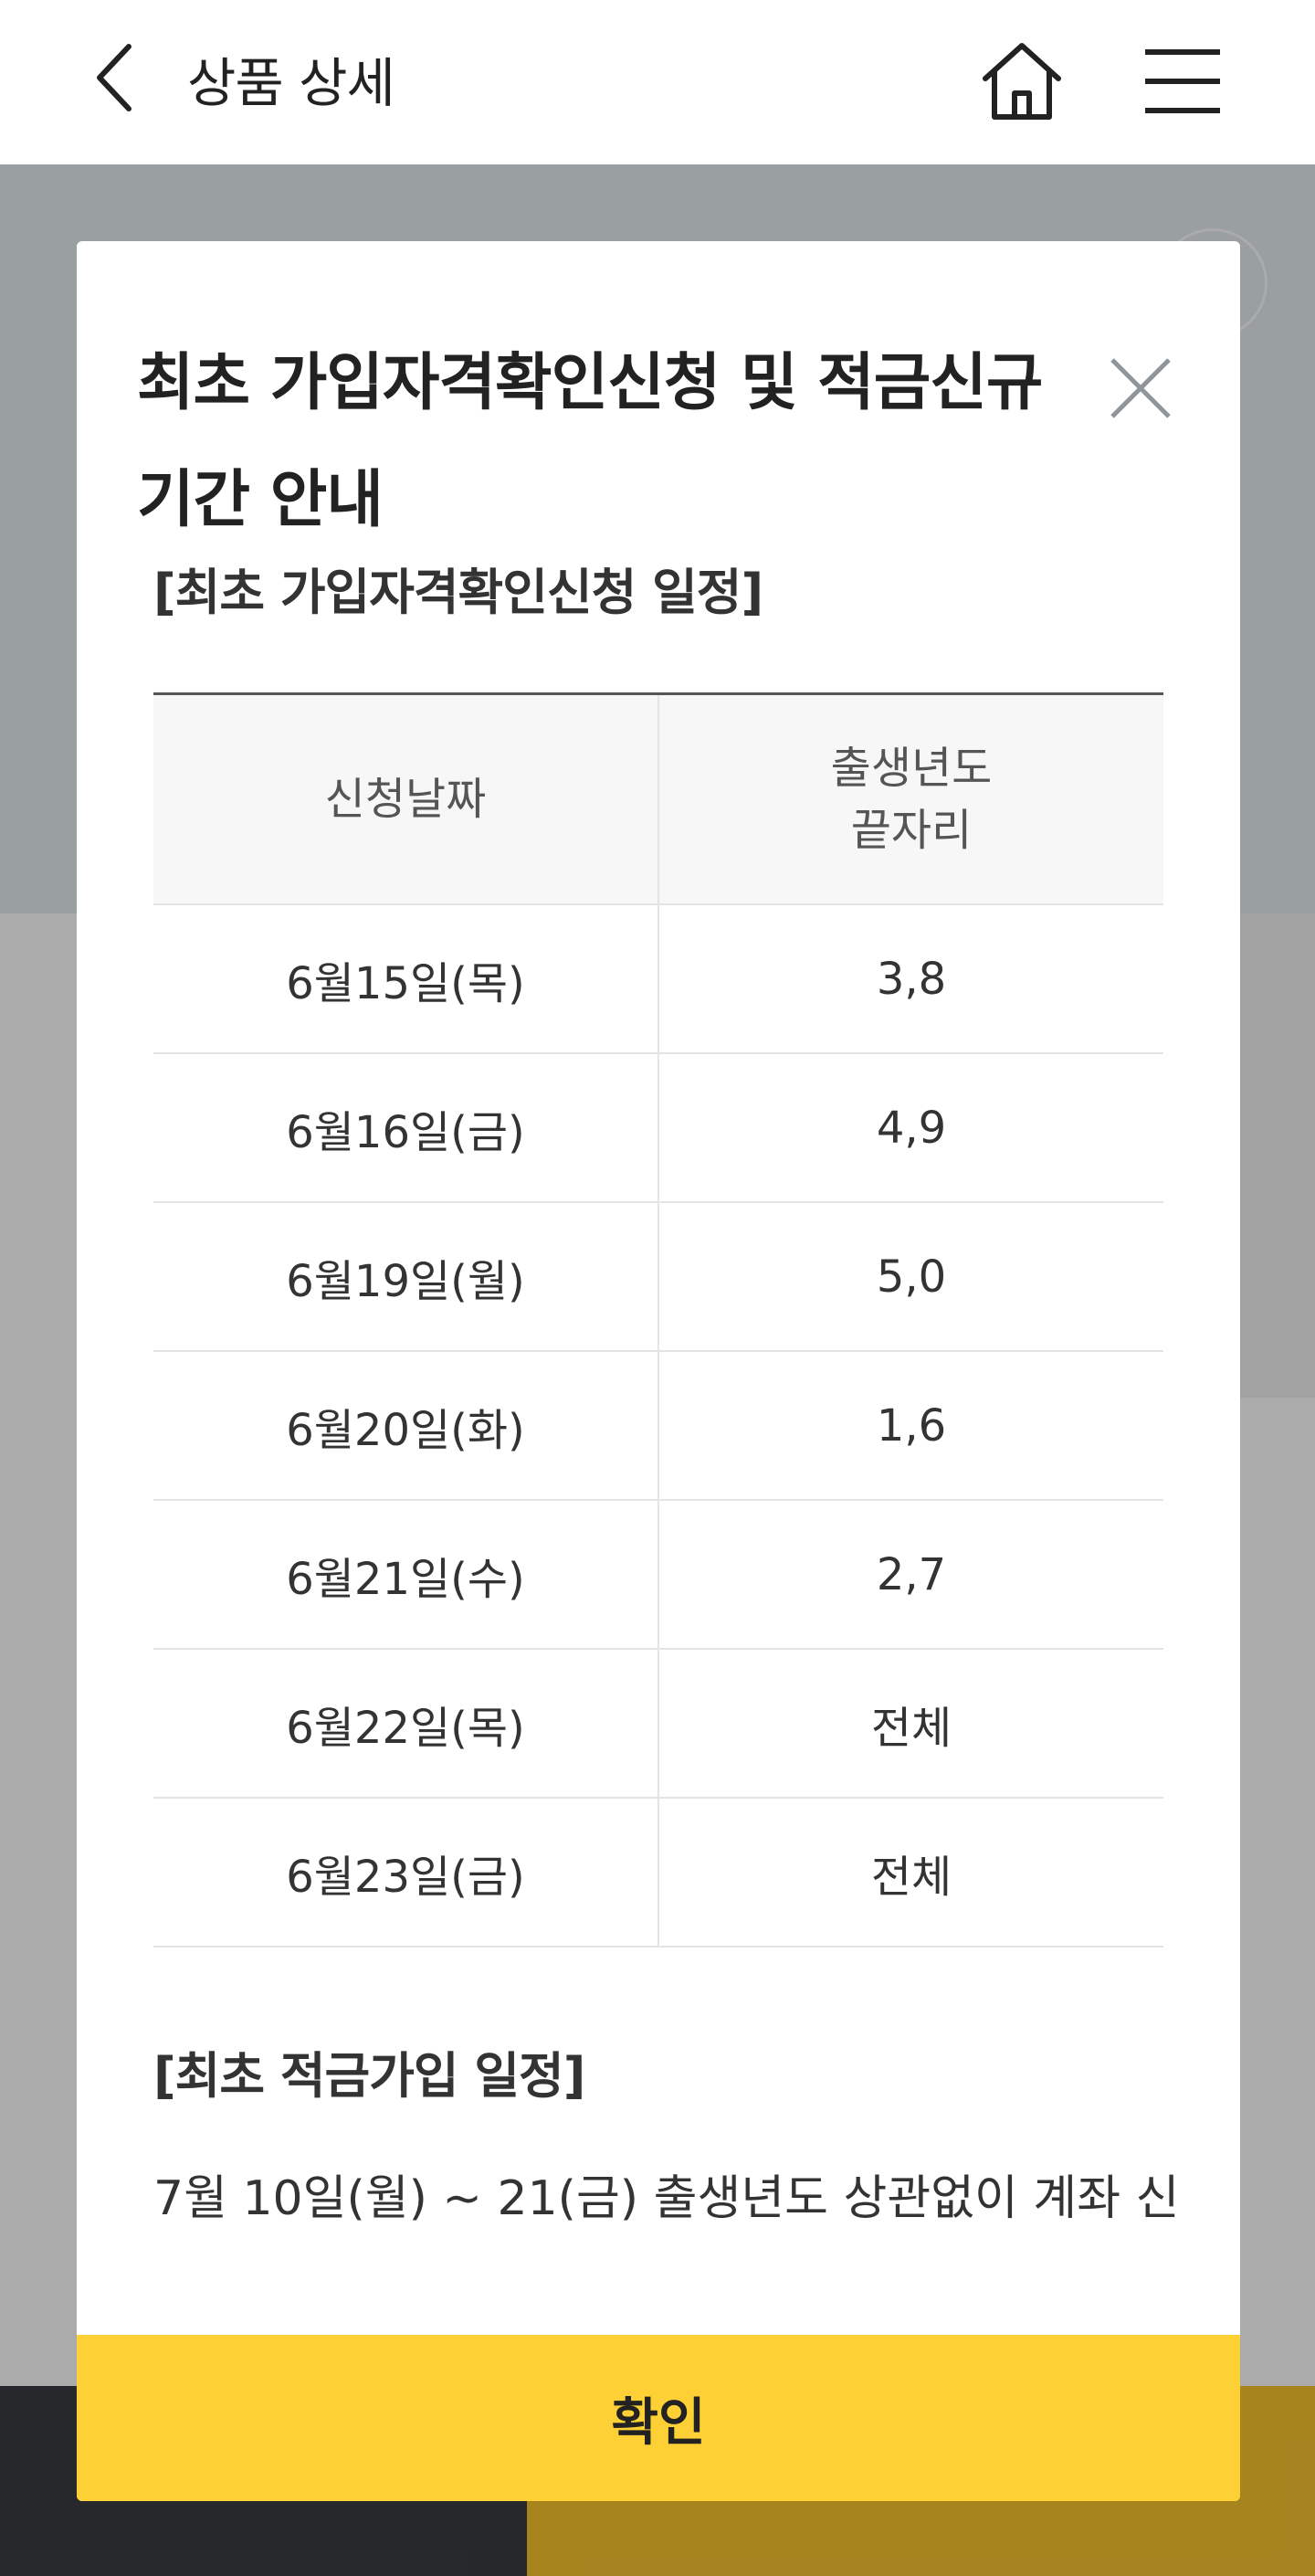 This screenshot has height=2576, width=1315. Describe the element at coordinates (406, 1128) in the screenshot. I see `cell-date: 6월16일(금)` at that location.